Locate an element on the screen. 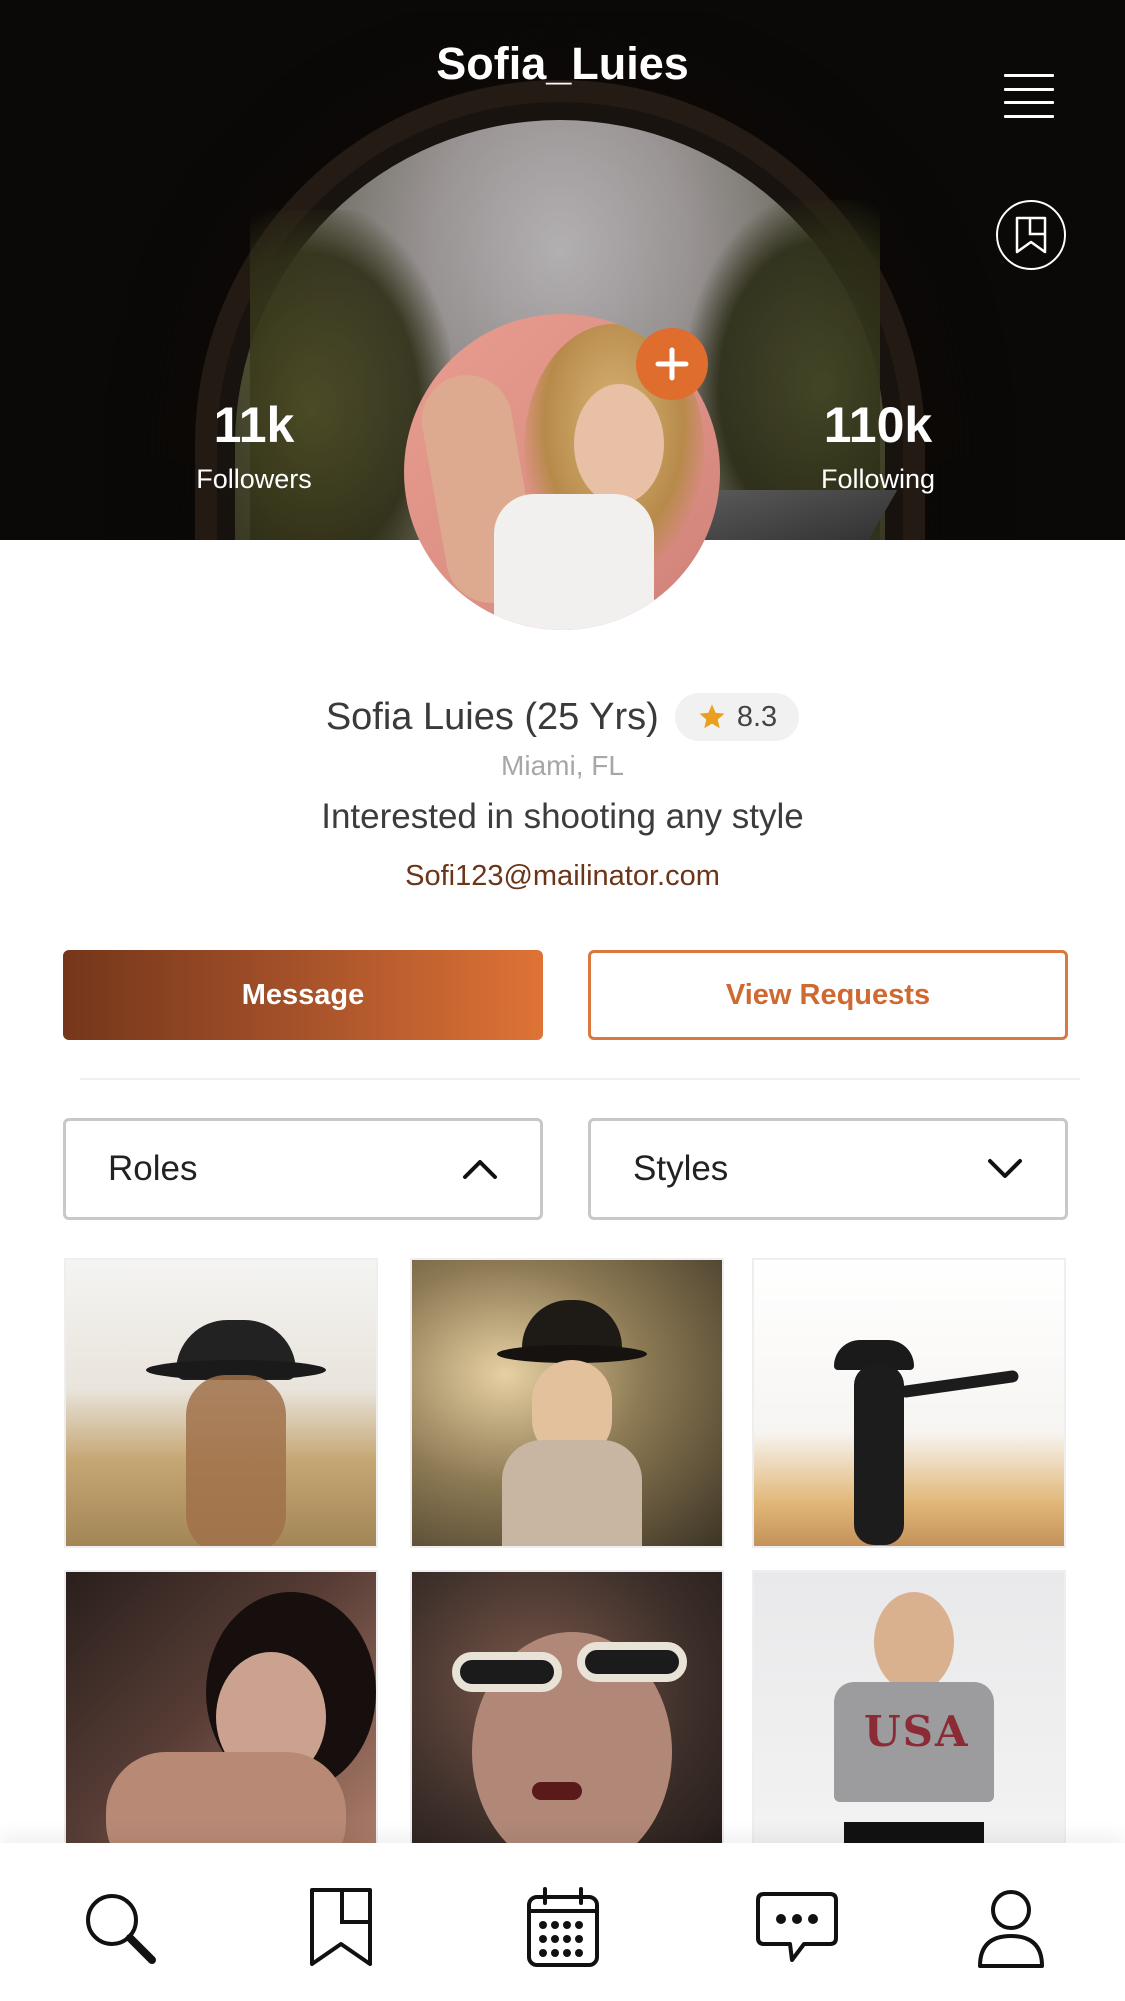 The width and height of the screenshot is (1125, 2001). followers-label: Followers is located at coordinates (254, 479).